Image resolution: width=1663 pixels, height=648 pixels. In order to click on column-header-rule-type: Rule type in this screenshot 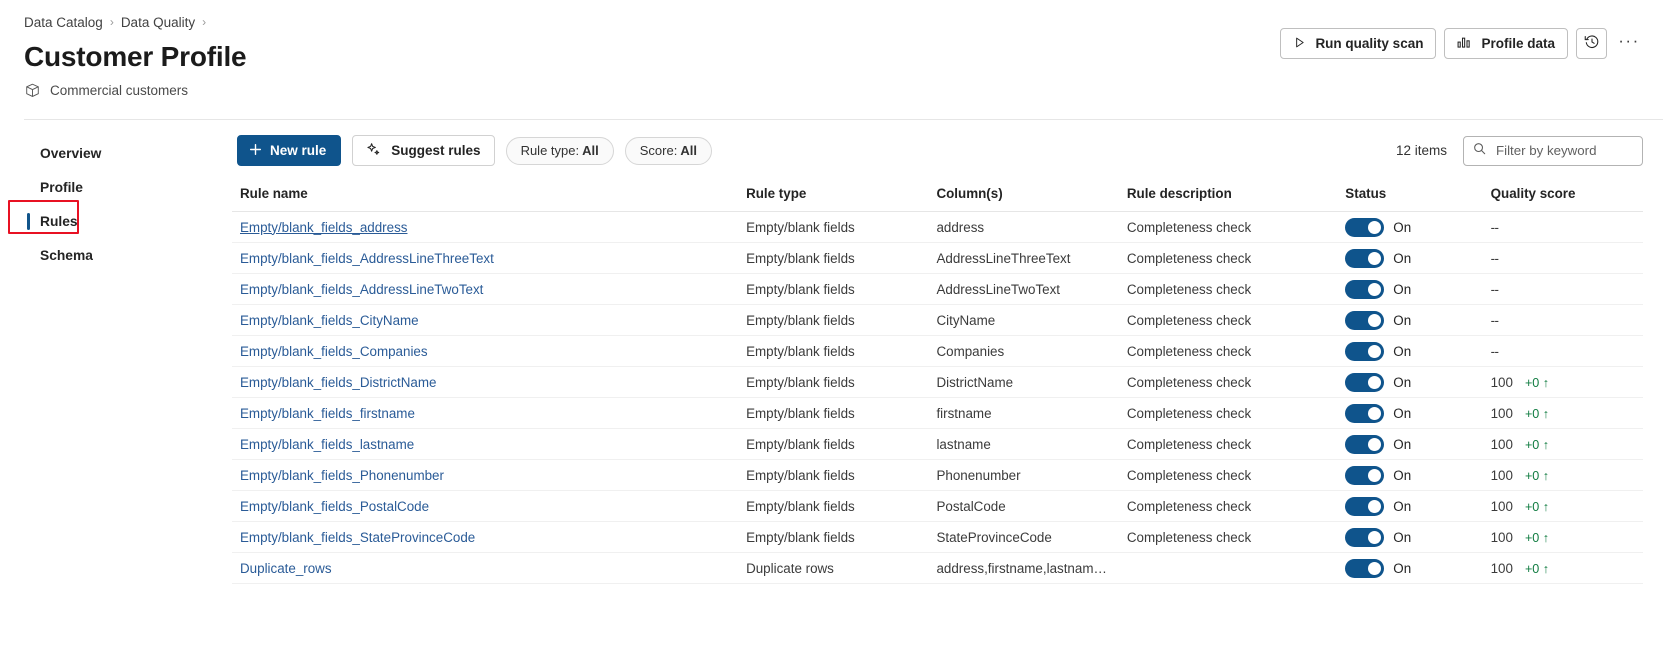, I will do `click(833, 196)`.